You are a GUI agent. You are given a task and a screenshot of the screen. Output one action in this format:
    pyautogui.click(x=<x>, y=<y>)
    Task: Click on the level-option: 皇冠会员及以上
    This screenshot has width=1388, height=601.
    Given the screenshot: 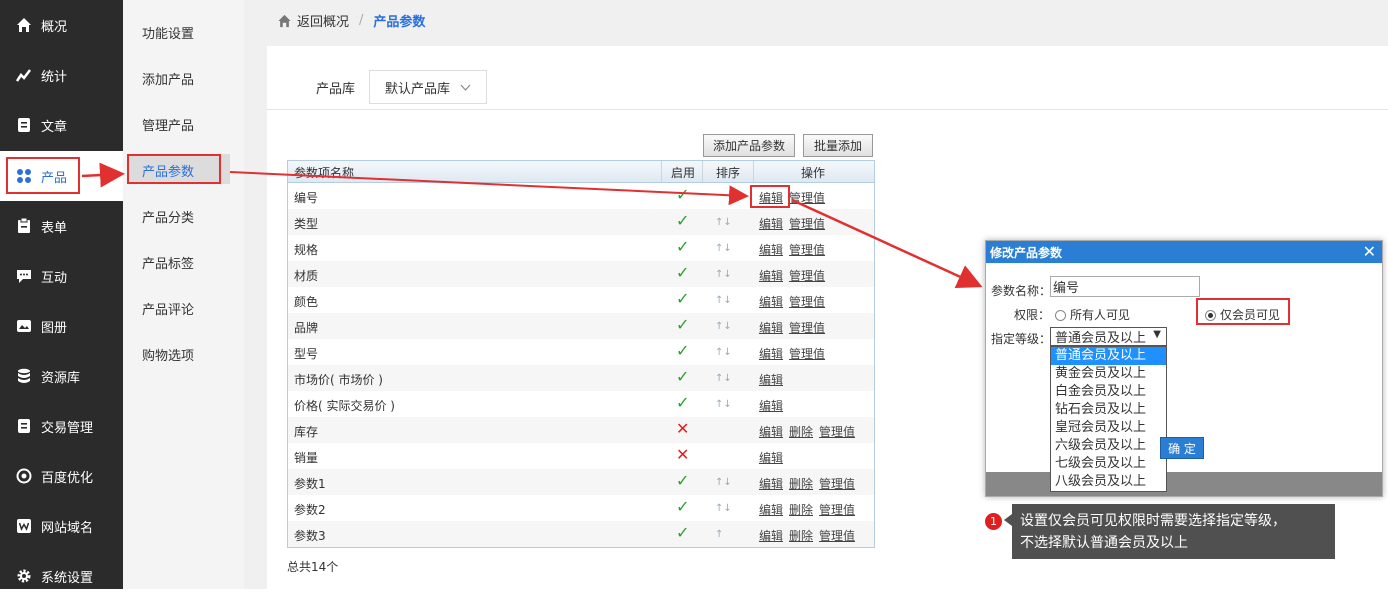 What is the action you would take?
    pyautogui.click(x=1108, y=428)
    